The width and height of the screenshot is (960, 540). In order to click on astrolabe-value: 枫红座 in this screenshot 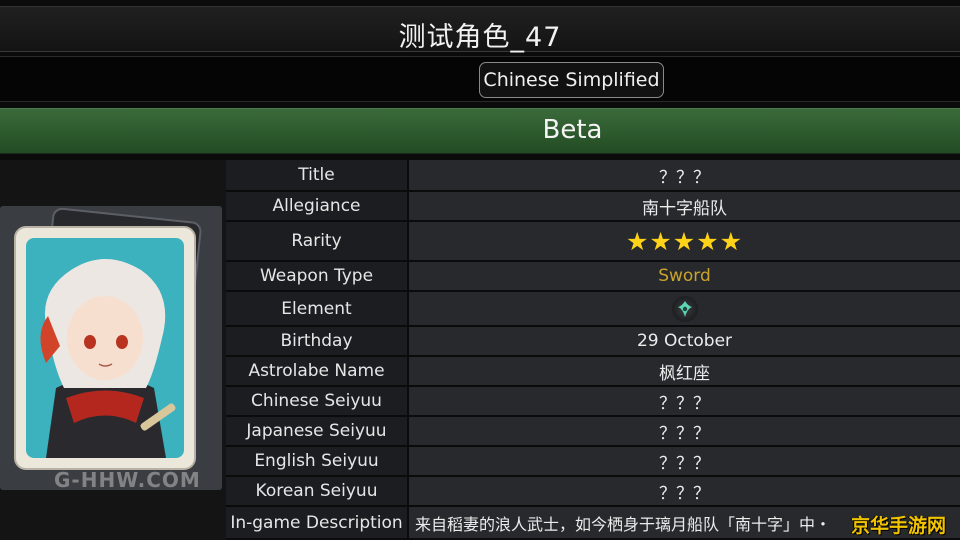, I will do `click(683, 371)`.